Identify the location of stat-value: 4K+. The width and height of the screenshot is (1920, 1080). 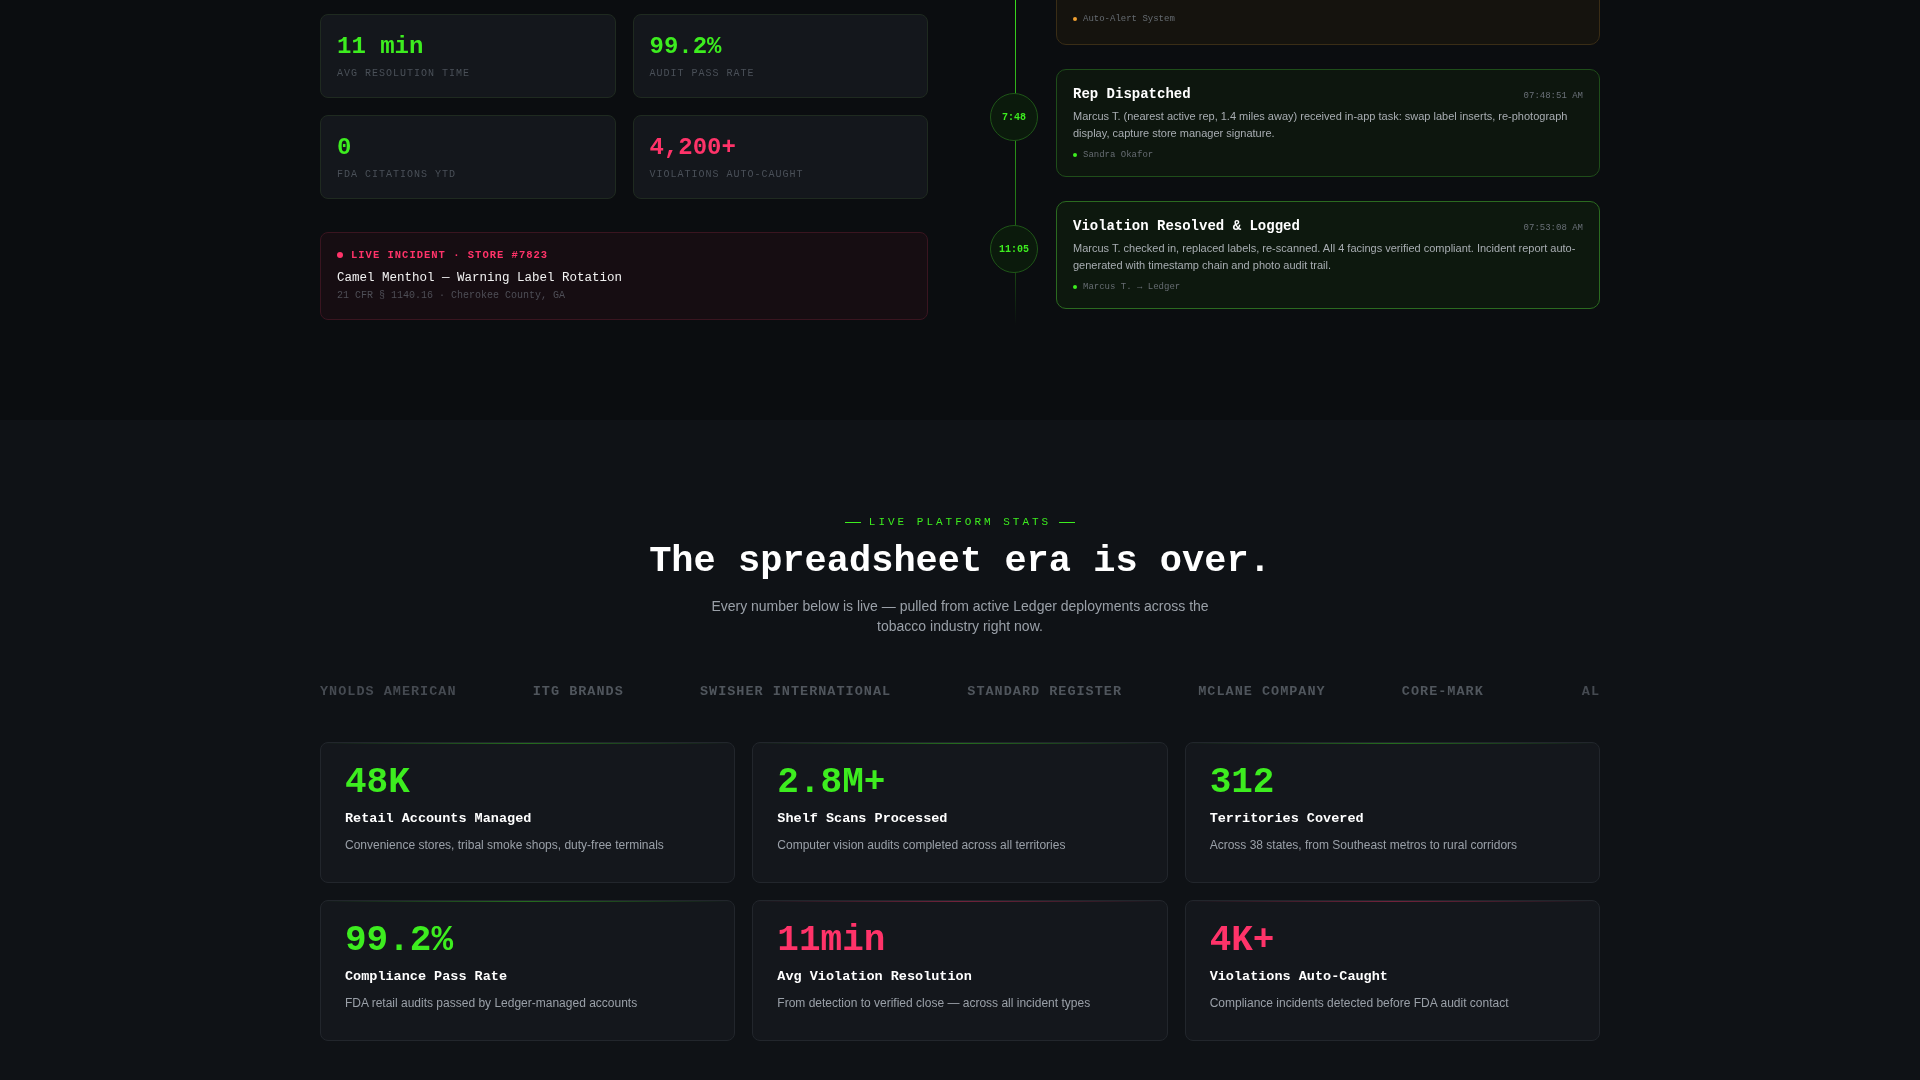
(1242, 941).